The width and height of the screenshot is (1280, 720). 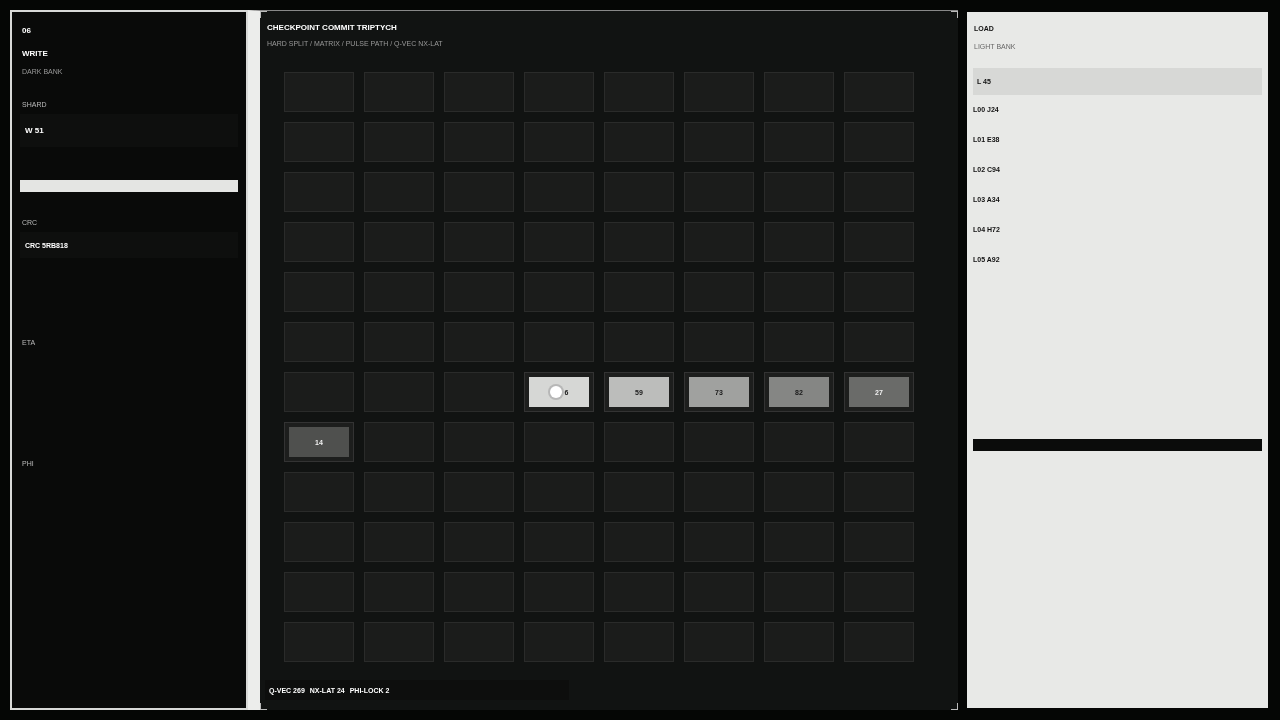 I want to click on cursor-ring-icon, so click(x=555, y=392).